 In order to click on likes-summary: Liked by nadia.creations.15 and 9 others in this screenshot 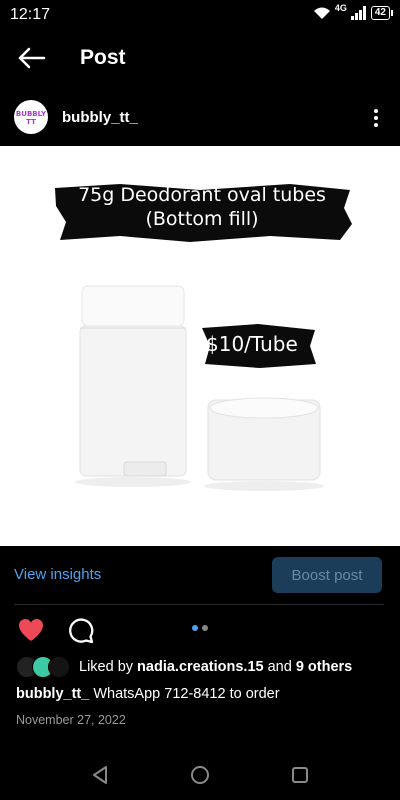, I will do `click(215, 667)`.